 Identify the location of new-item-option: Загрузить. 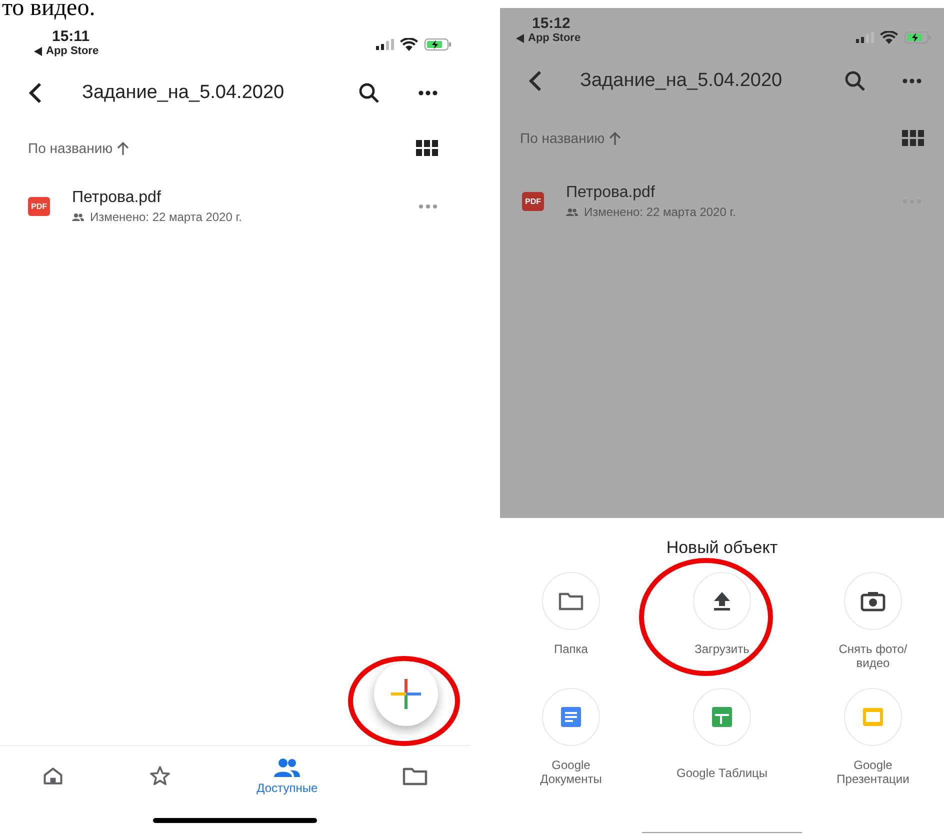
(722, 627).